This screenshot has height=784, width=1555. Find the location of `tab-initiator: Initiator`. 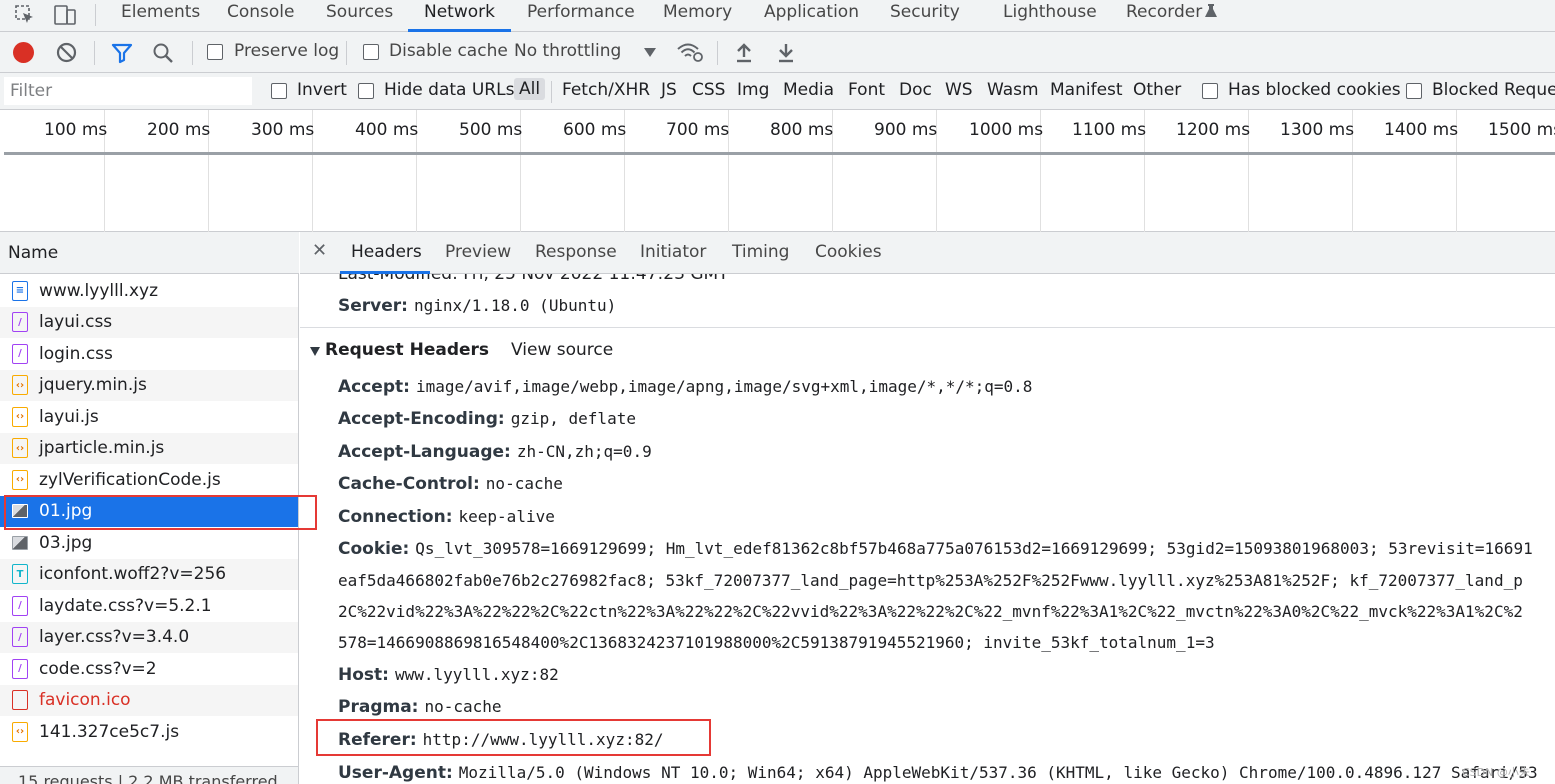

tab-initiator: Initiator is located at coordinates (673, 252).